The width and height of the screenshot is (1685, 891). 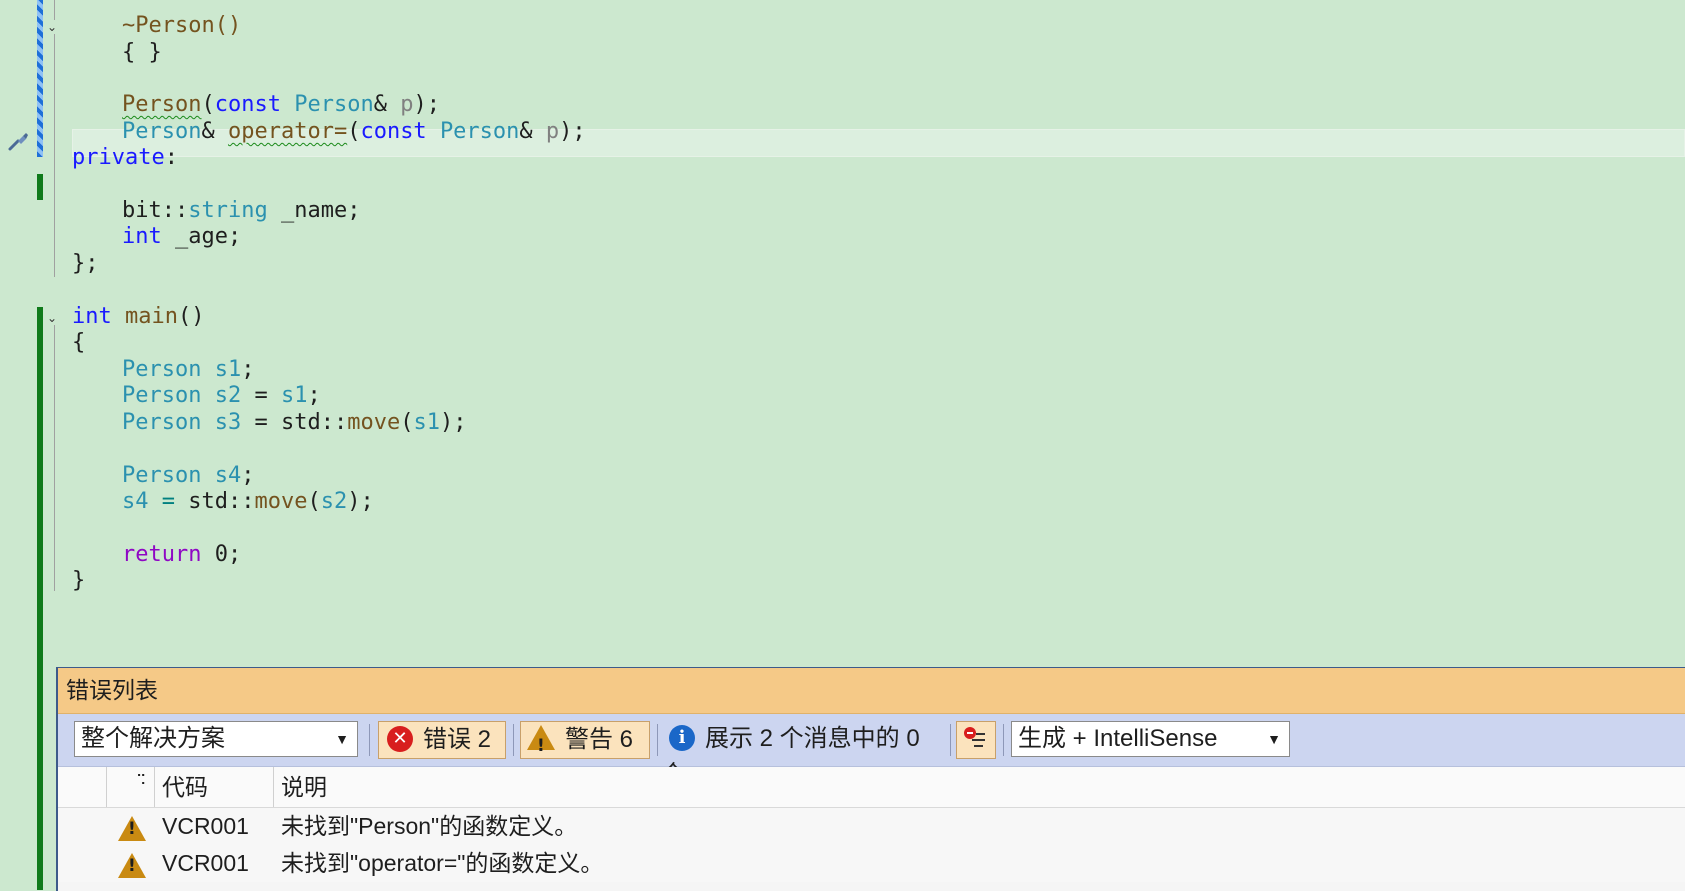 What do you see at coordinates (125, 157) in the screenshot?
I see `code-line: private:` at bounding box center [125, 157].